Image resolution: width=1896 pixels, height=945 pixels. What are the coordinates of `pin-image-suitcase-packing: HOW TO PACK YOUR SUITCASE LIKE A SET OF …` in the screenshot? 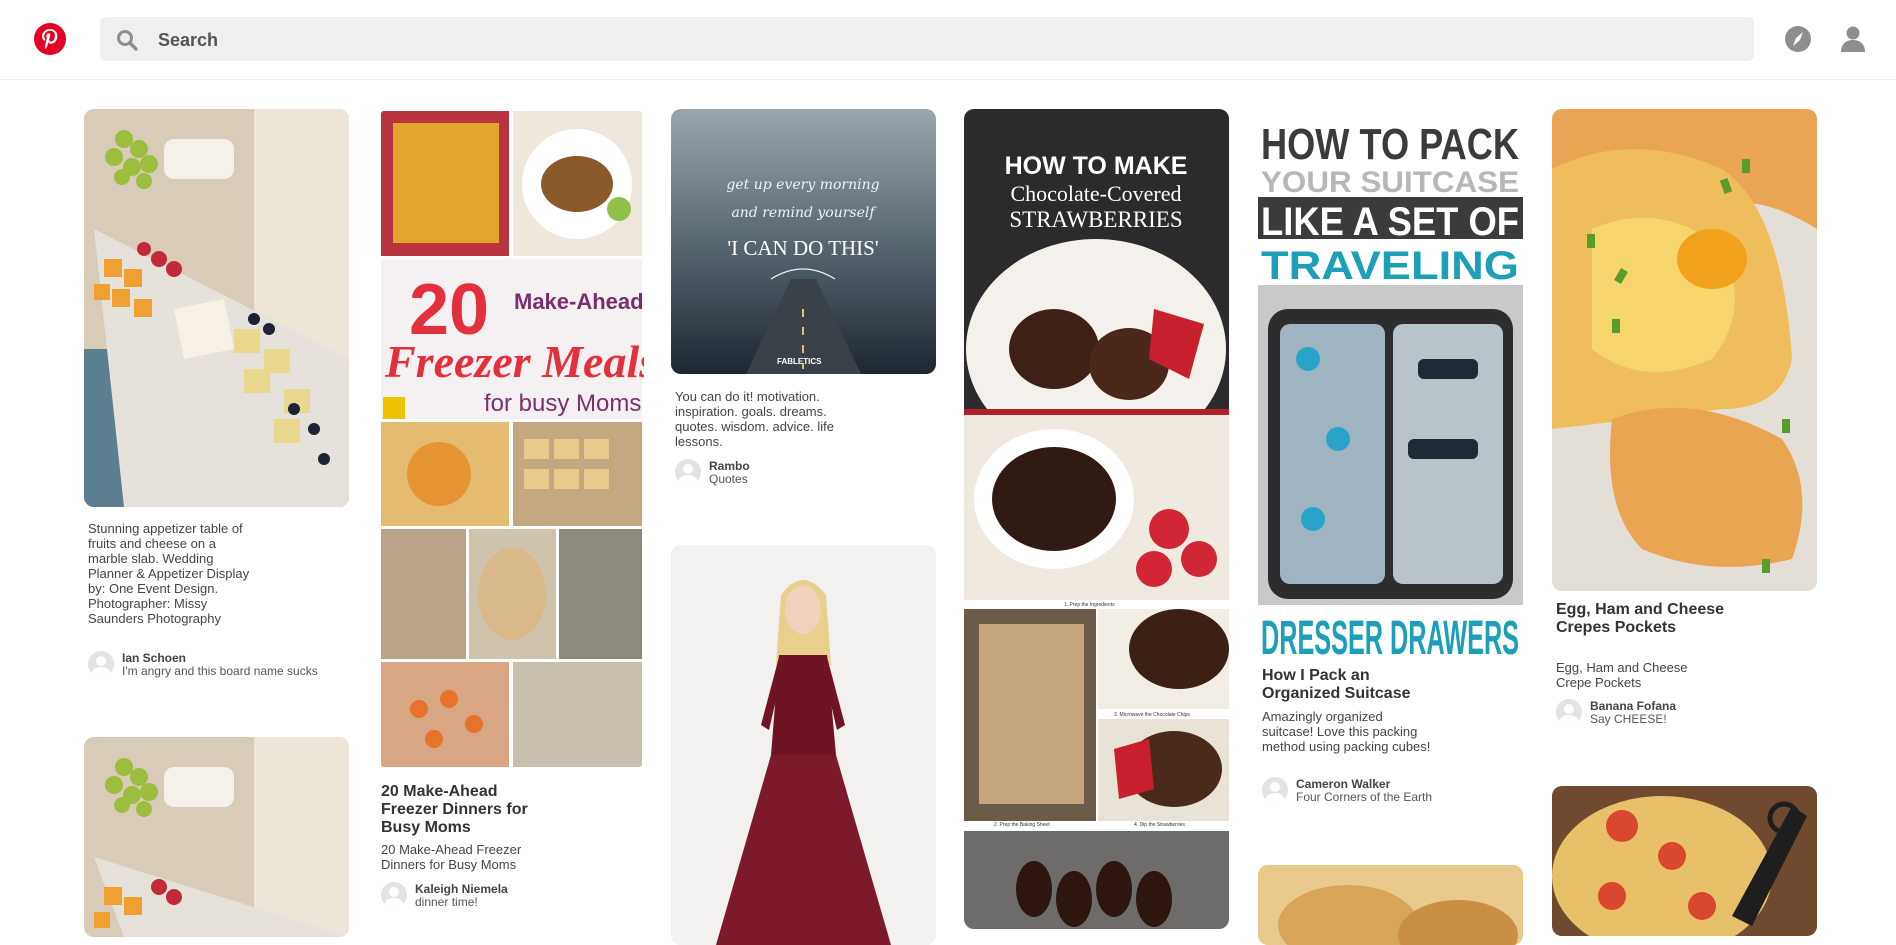 It's located at (1390, 384).